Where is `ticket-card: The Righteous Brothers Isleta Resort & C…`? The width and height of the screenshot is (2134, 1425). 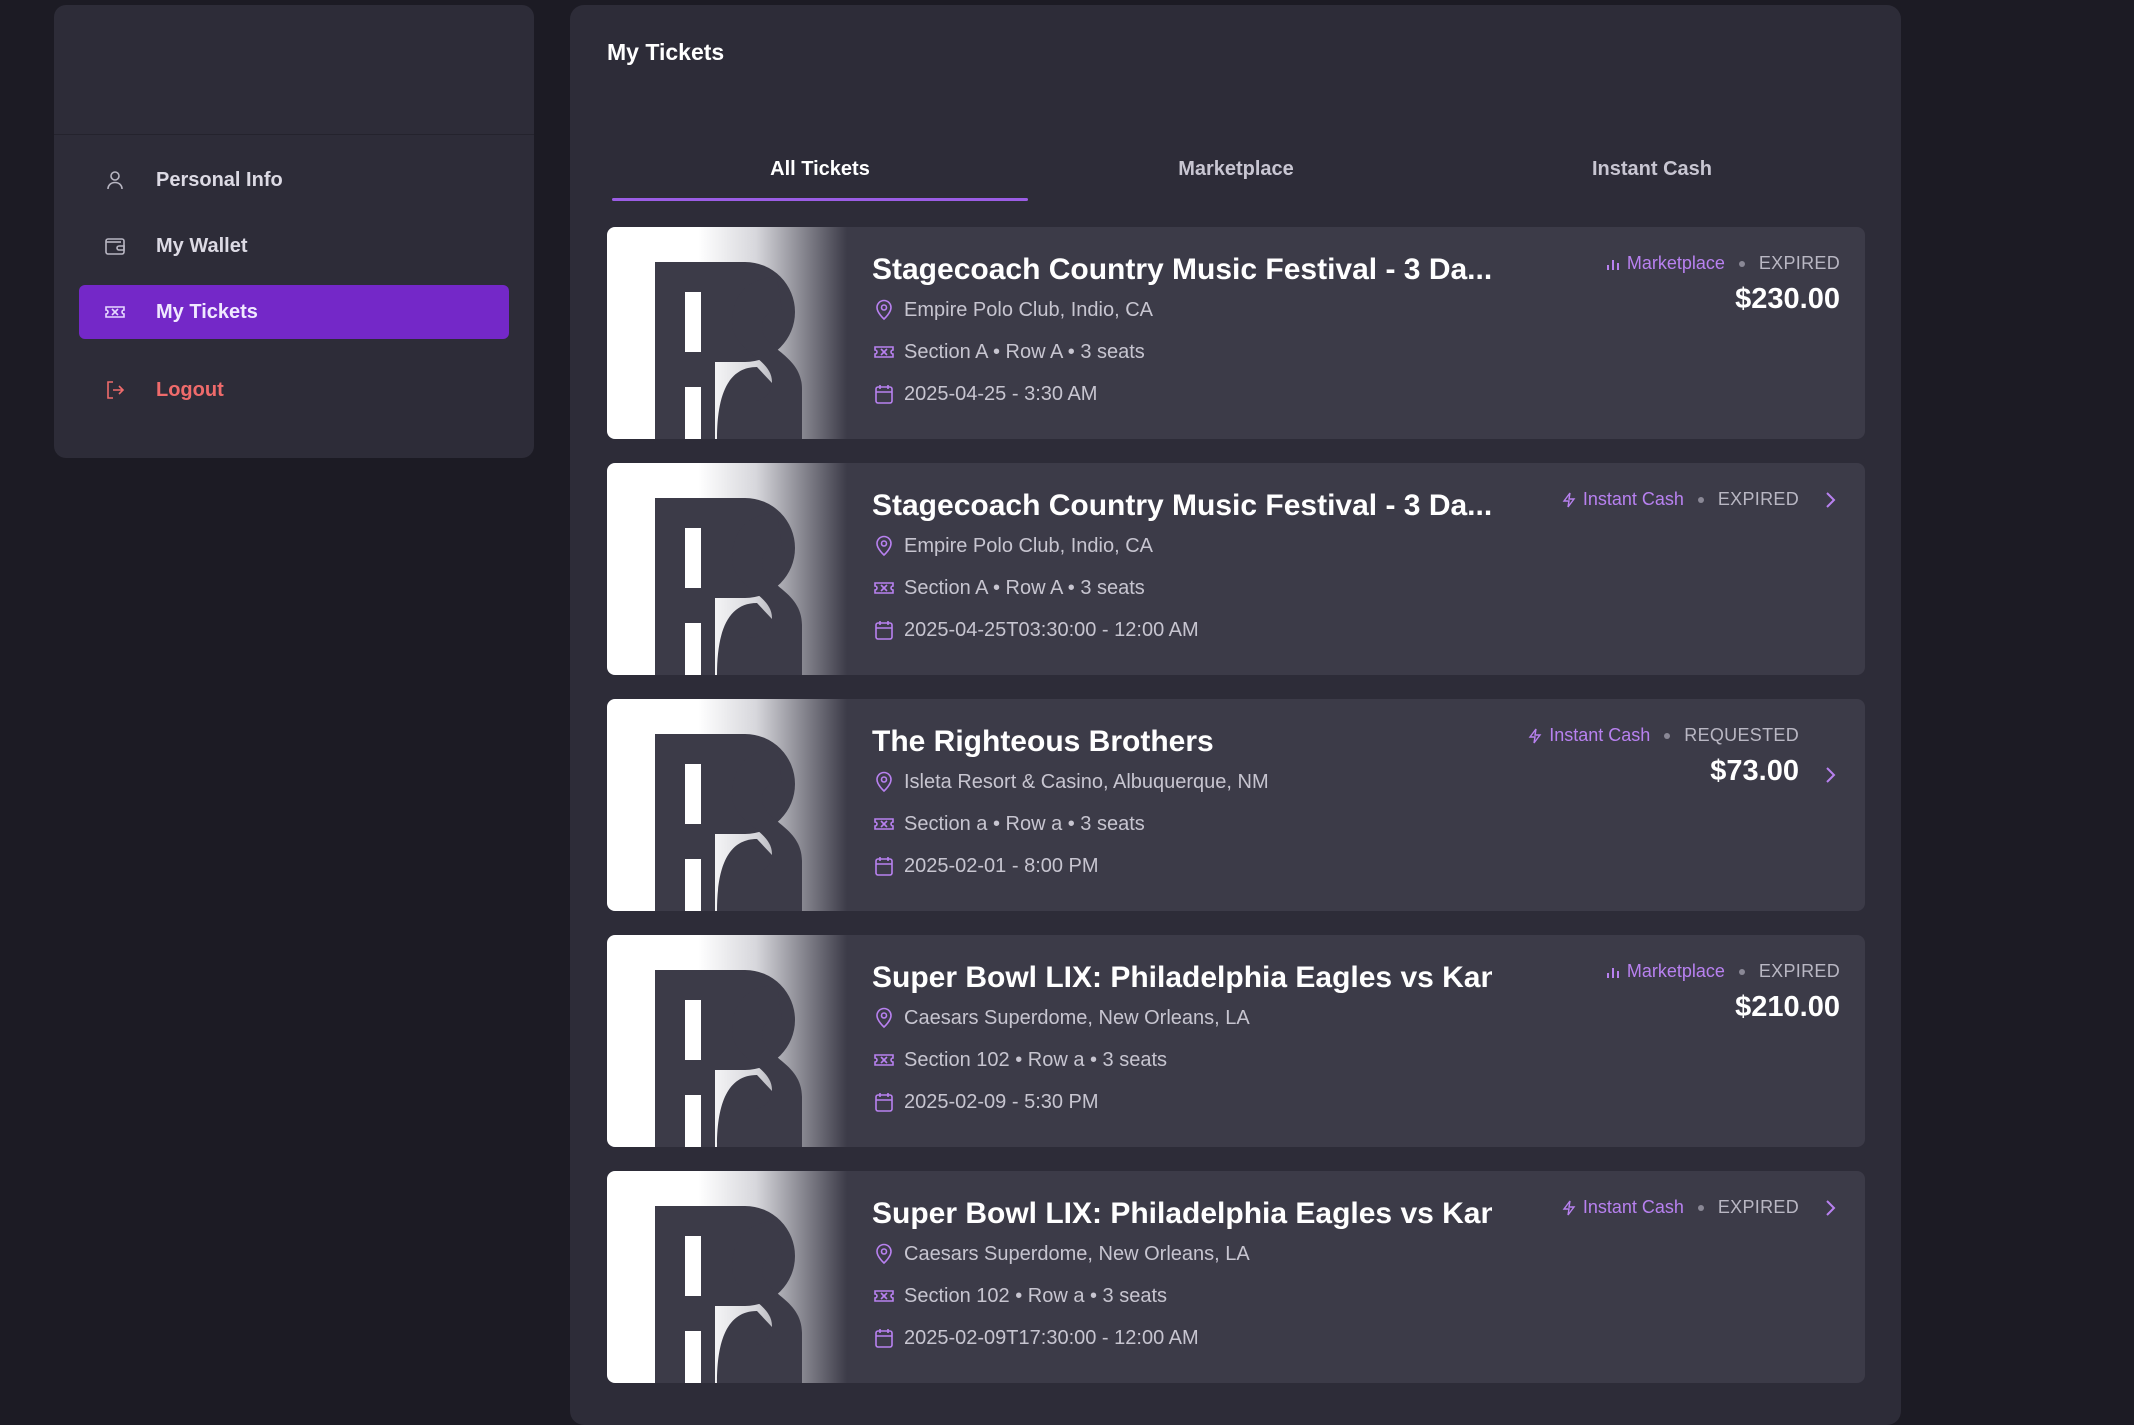 ticket-card: The Righteous Brothers Isleta Resort & C… is located at coordinates (1236, 805).